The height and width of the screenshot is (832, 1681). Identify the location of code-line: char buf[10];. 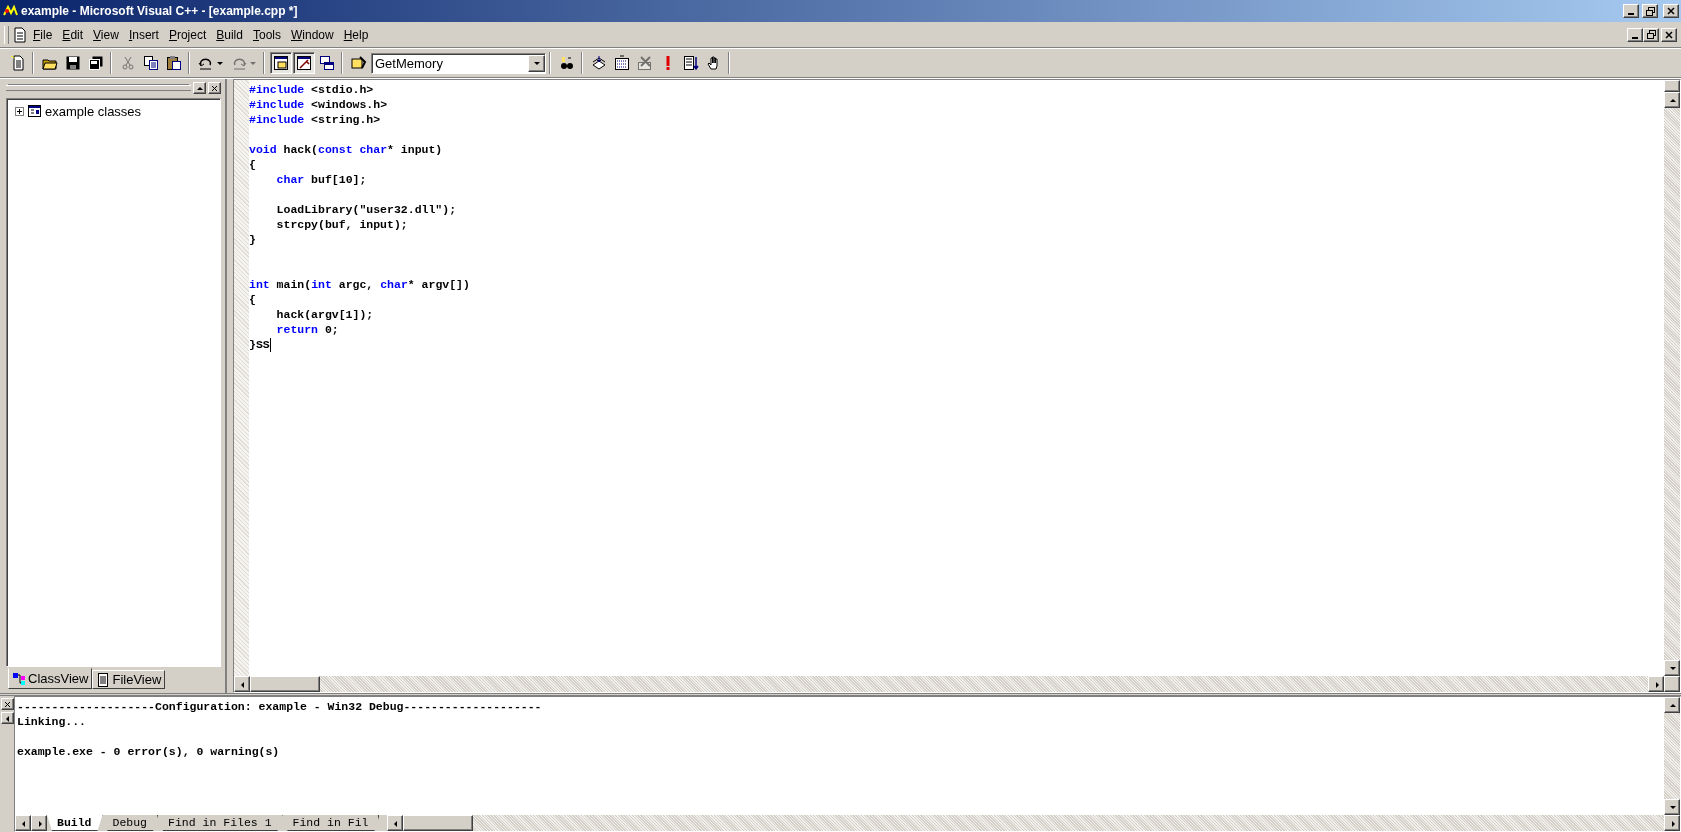
(321, 179).